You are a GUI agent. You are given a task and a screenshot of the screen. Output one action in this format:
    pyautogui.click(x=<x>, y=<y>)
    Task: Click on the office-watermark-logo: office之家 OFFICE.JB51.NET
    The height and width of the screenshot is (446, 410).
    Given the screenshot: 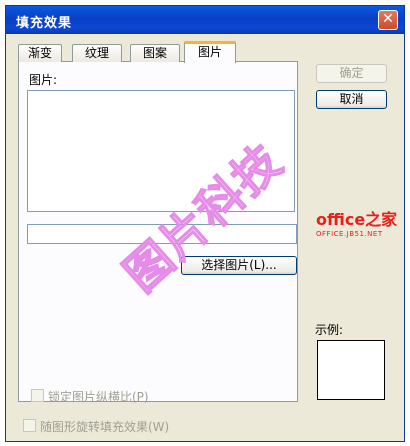 What is the action you would take?
    pyautogui.click(x=356, y=222)
    